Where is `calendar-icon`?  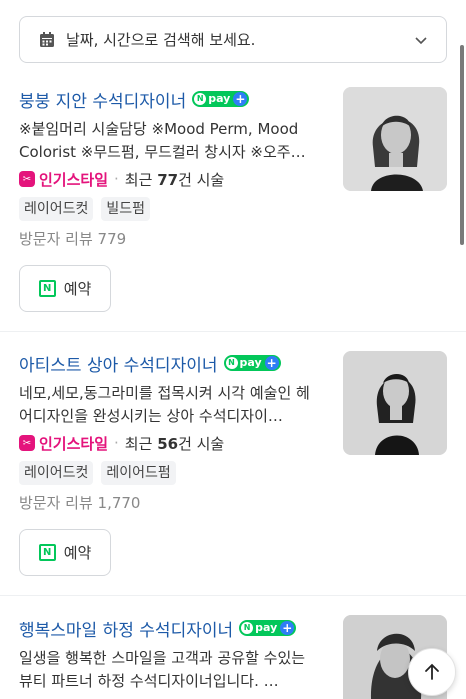 calendar-icon is located at coordinates (47, 40).